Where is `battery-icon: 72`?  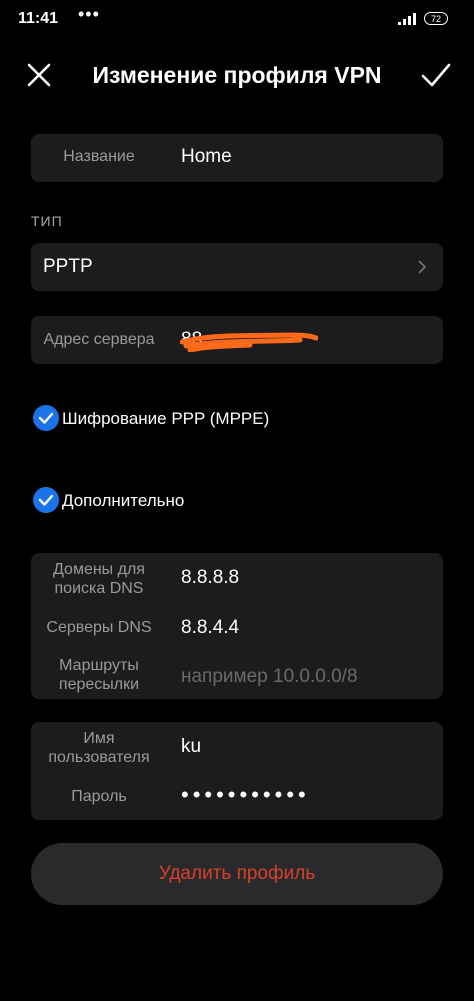 battery-icon: 72 is located at coordinates (436, 18).